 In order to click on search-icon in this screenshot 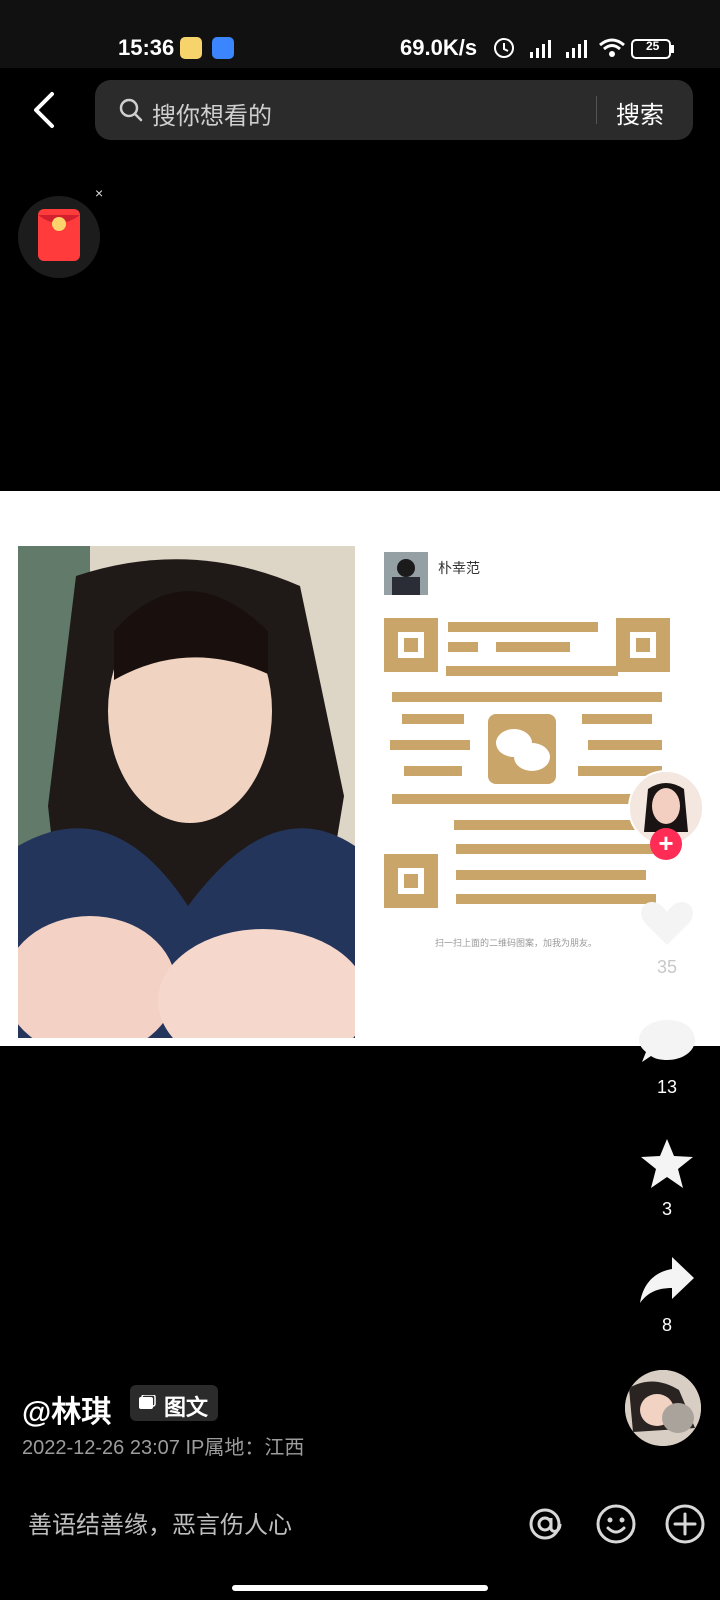, I will do `click(131, 110)`.